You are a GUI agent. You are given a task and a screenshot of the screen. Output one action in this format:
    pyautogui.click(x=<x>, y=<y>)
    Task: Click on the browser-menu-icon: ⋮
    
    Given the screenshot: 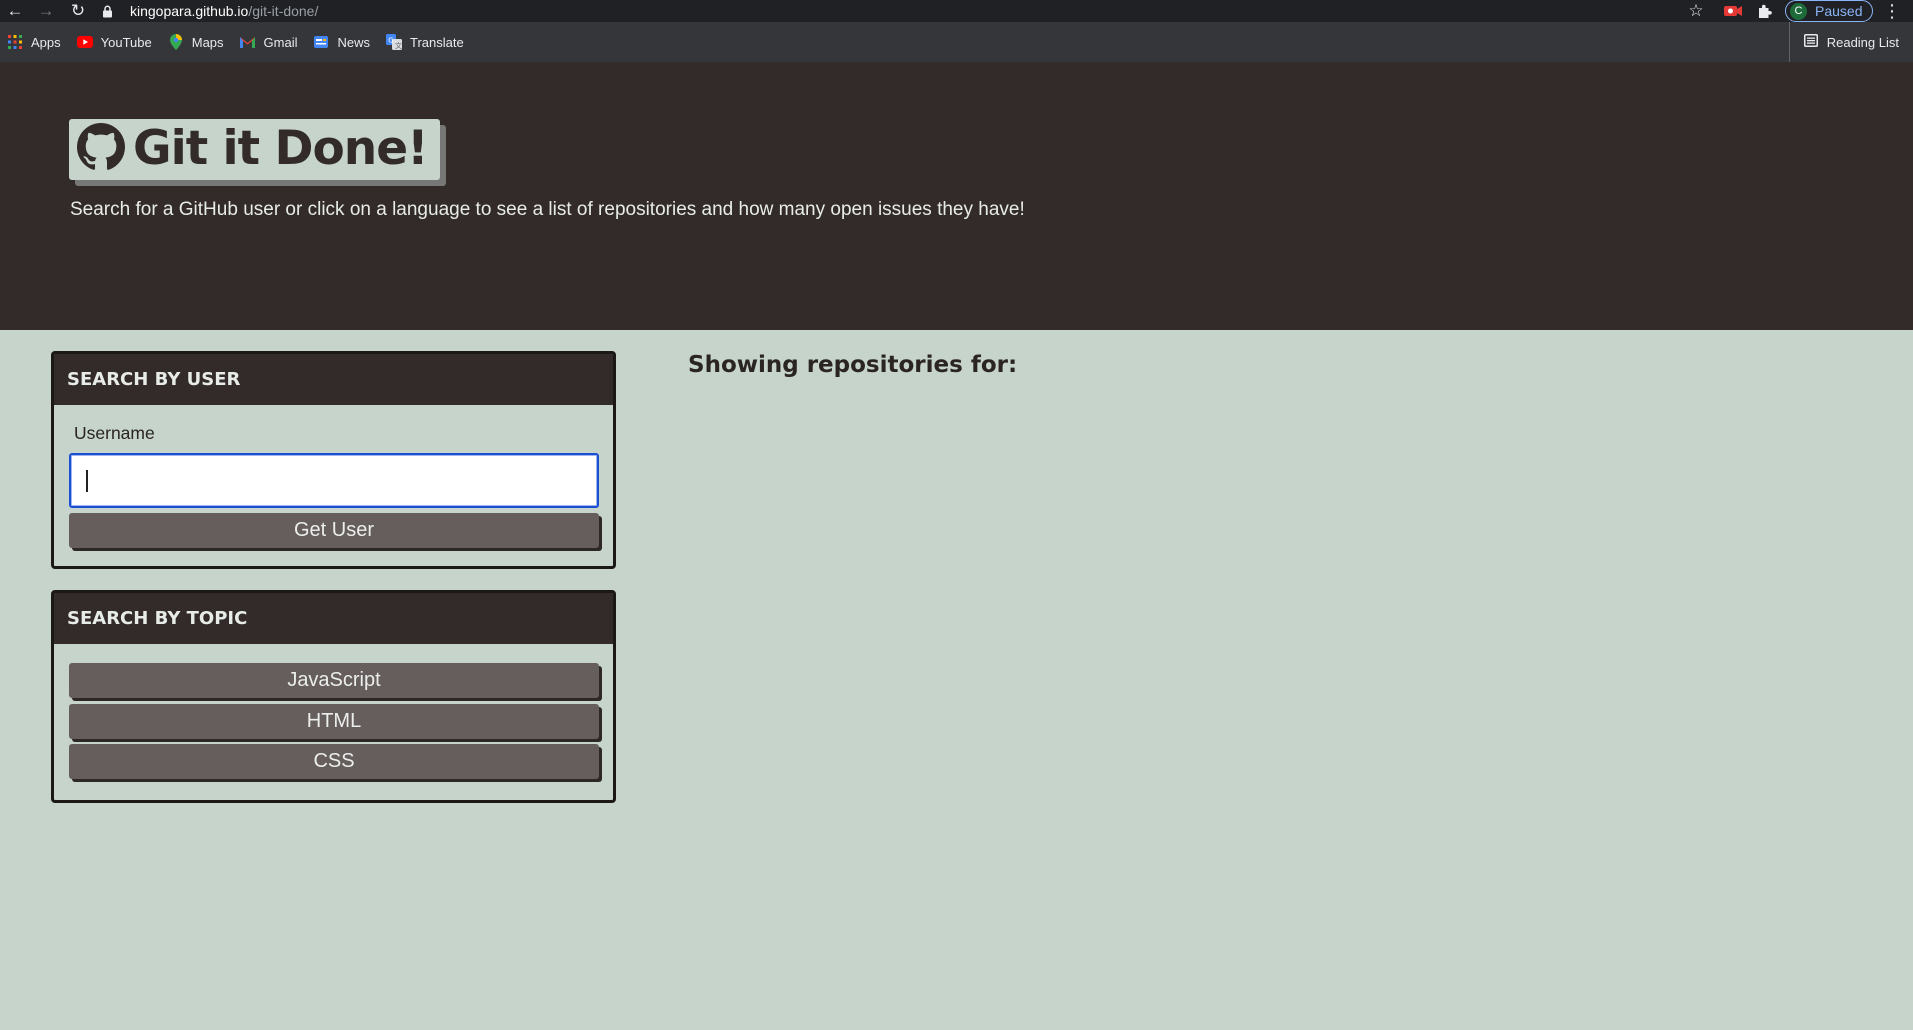 What is the action you would take?
    pyautogui.click(x=1892, y=11)
    